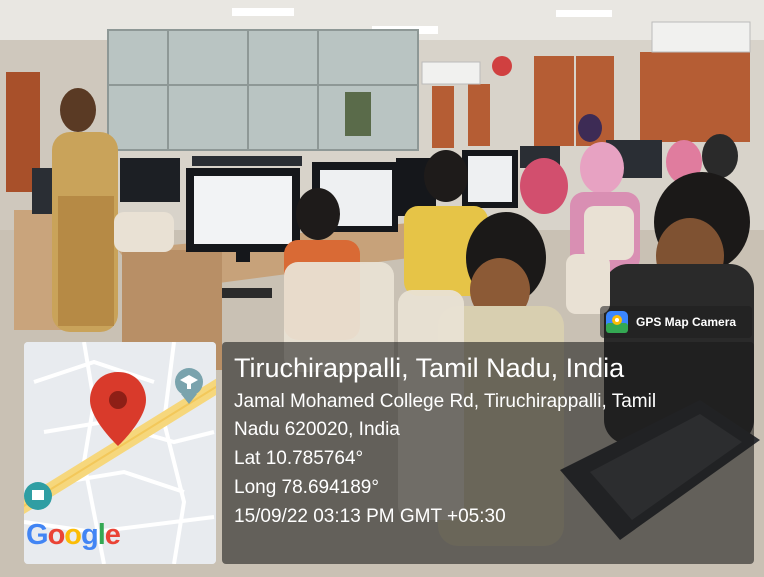 The width and height of the screenshot is (764, 577). What do you see at coordinates (686, 322) in the screenshot?
I see `app-name: GPS Map Camera` at bounding box center [686, 322].